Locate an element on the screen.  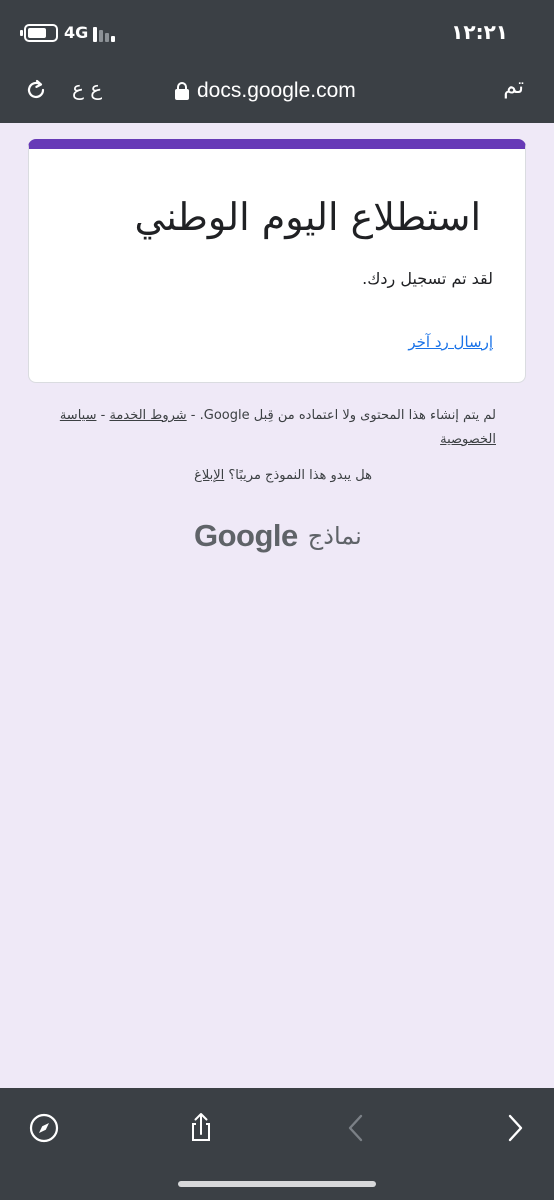
lock-icon is located at coordinates (182, 91).